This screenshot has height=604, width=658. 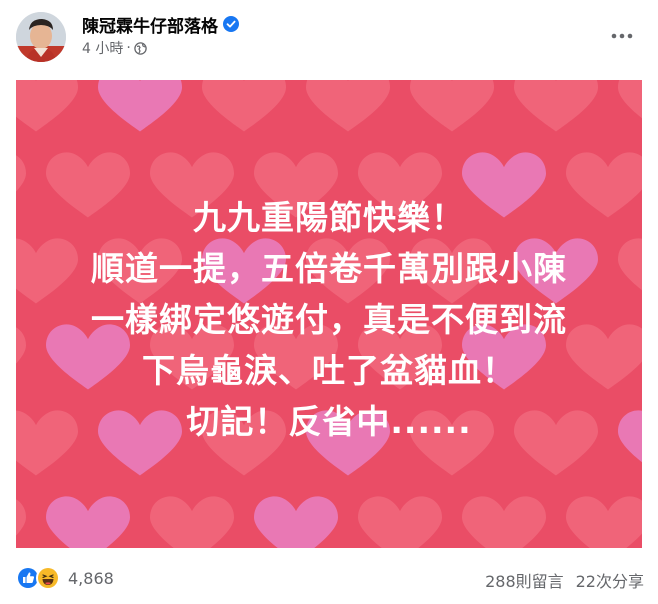 What do you see at coordinates (150, 24) in the screenshot?
I see `author-name: 陳冠霖牛仔部落格` at bounding box center [150, 24].